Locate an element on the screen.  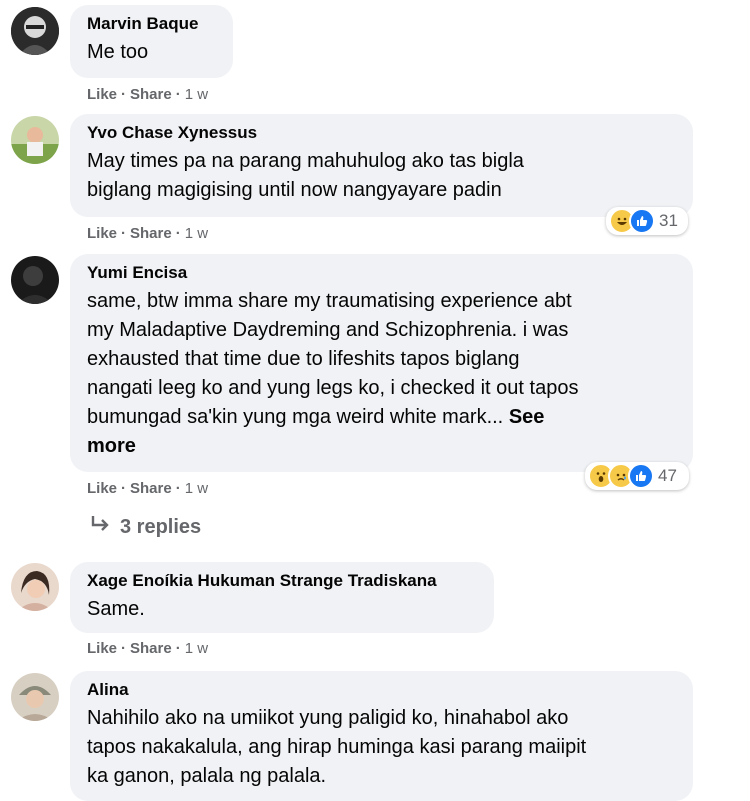
reply-arrow-icon is located at coordinates (100, 527).